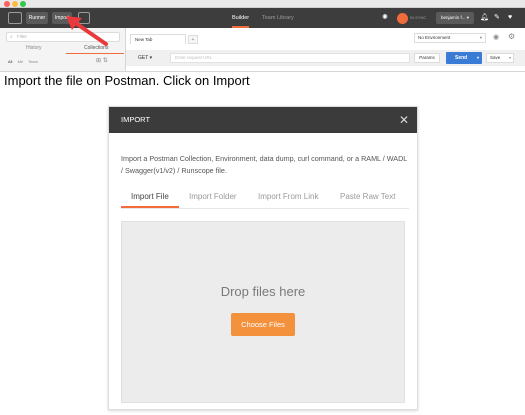 Image resolution: width=525 pixels, height=415 pixels. I want to click on sync-status-icon, so click(402, 18).